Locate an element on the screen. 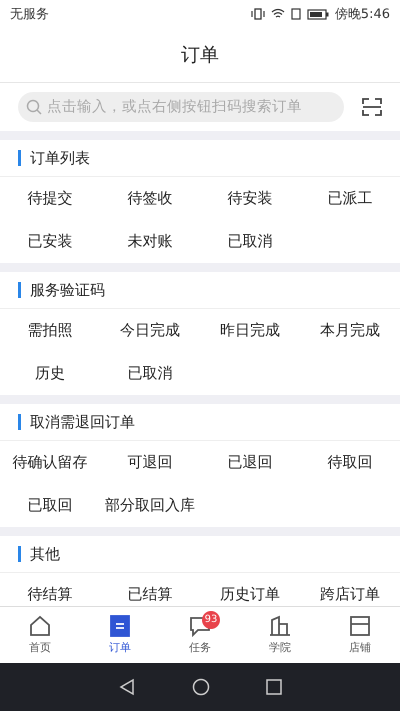 The image size is (400, 711). status-item: 已取回 is located at coordinates (50, 505).